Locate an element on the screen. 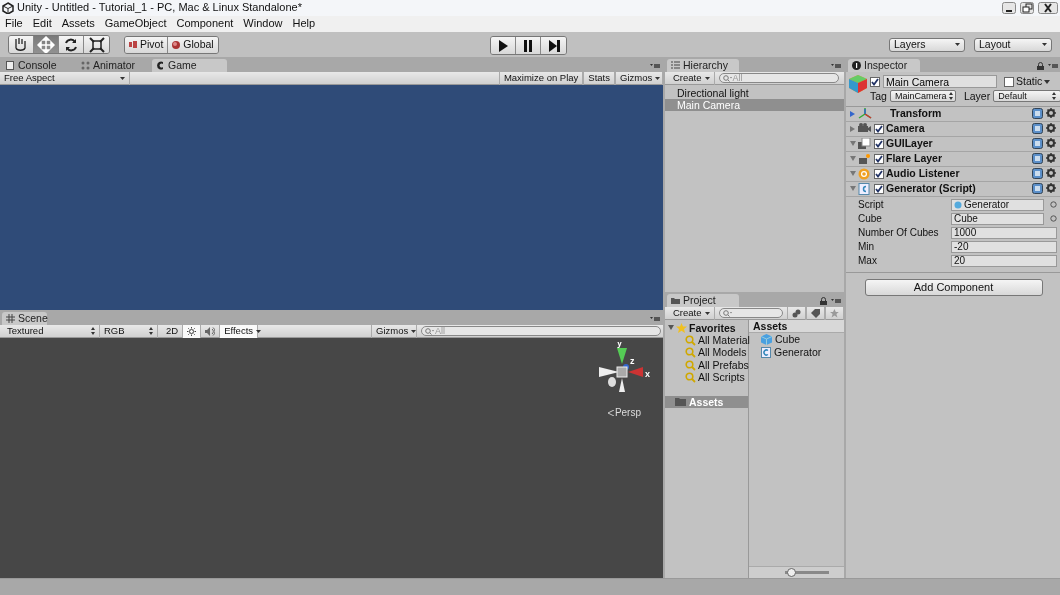  console-tab: Console is located at coordinates (39, 65).